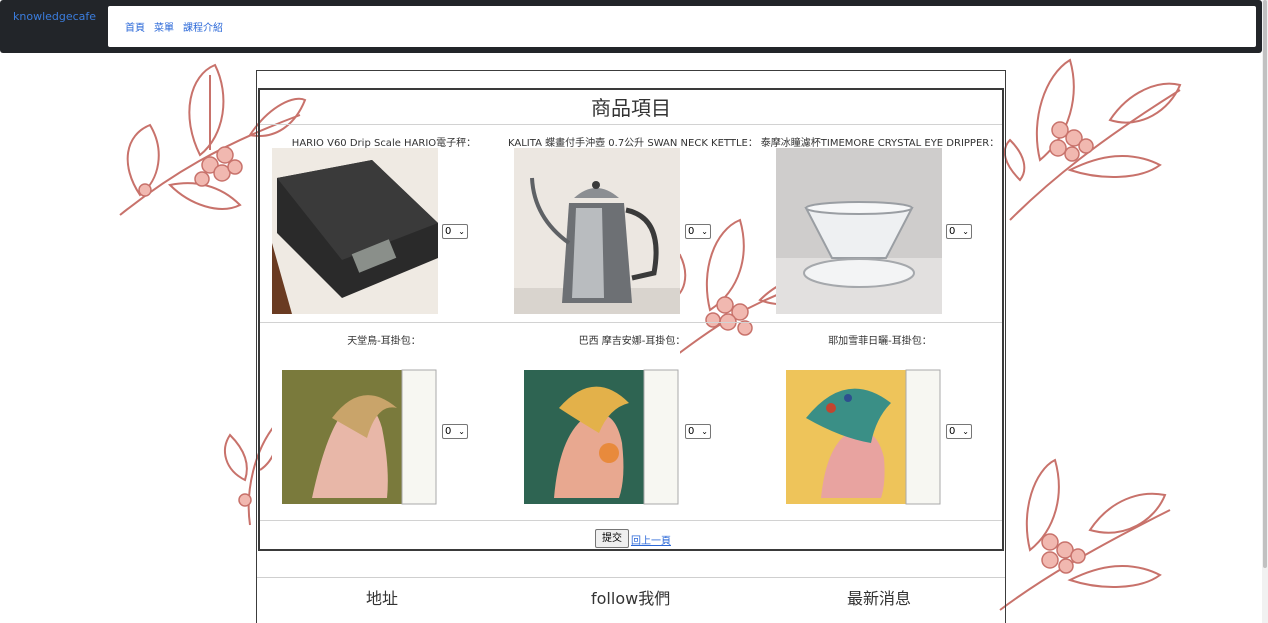 The height and width of the screenshot is (623, 1268). Describe the element at coordinates (631, 598) in the screenshot. I see `footer-follow: follow我們` at that location.